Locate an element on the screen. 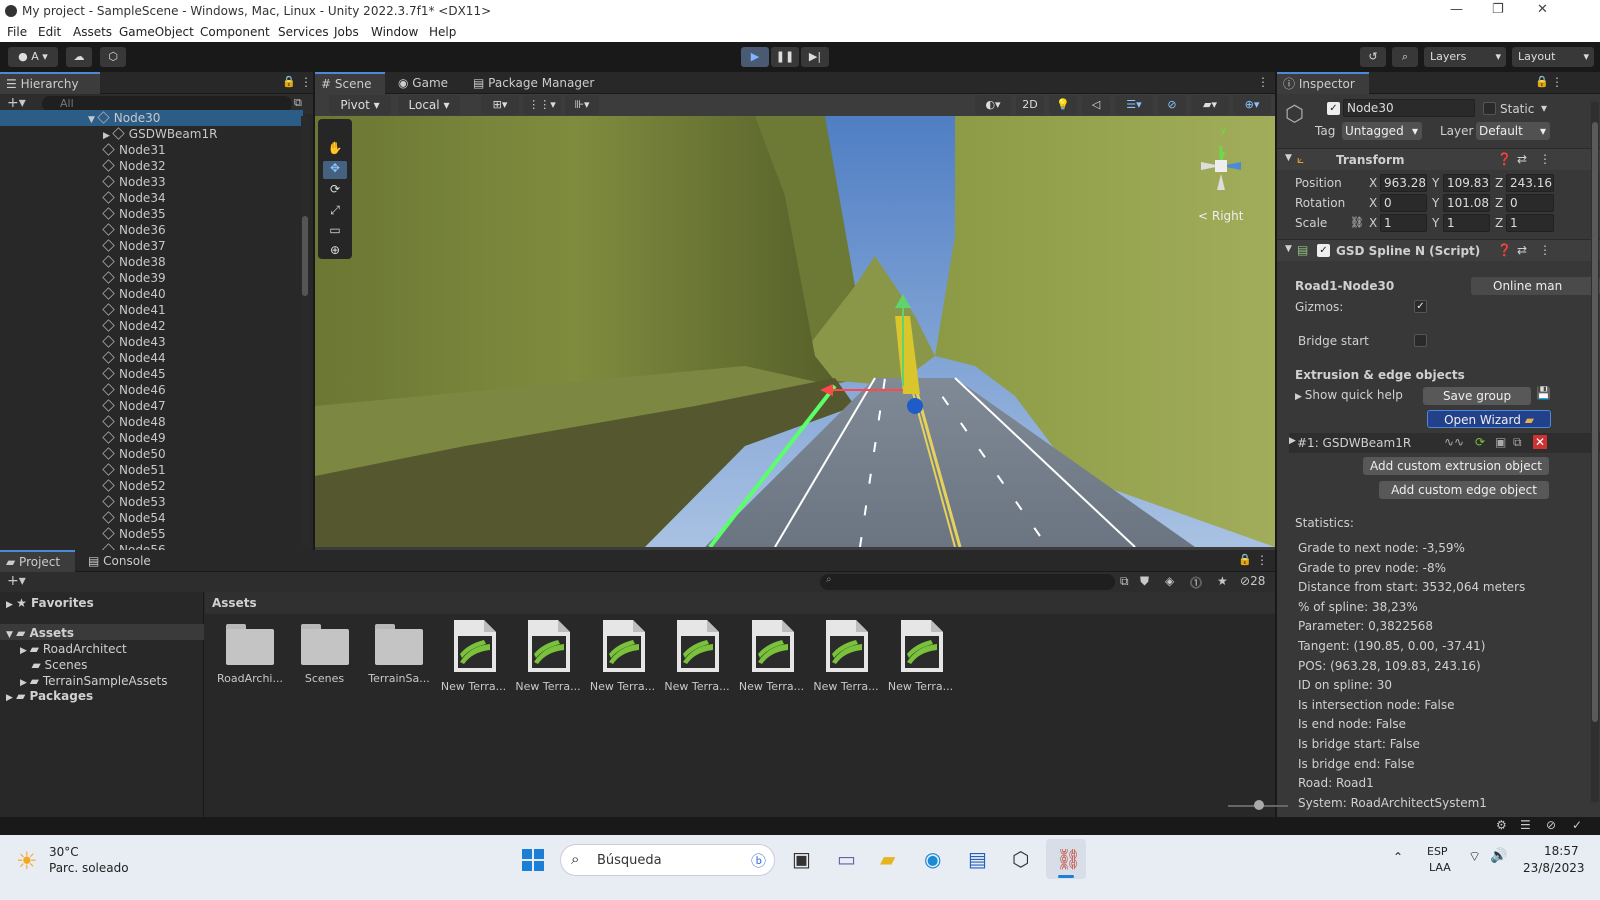 Image resolution: width=1600 pixels, height=900 pixels. component-menu-icon: ⋮ is located at coordinates (1545, 159).